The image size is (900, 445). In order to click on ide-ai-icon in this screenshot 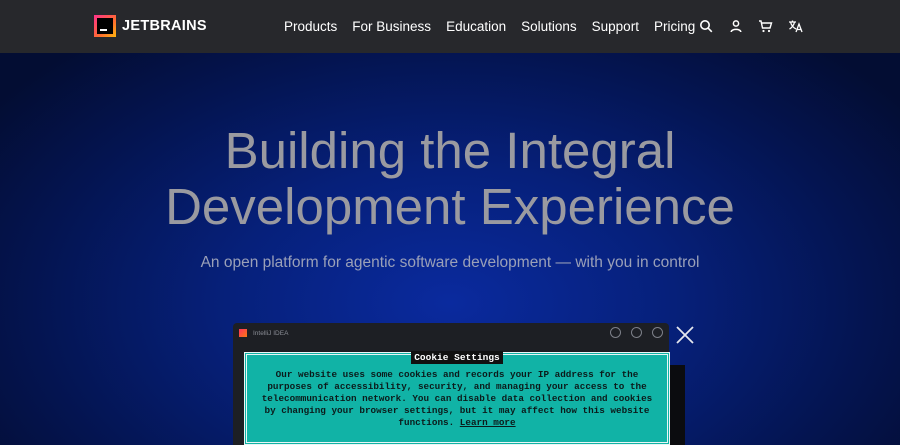, I will do `click(615, 332)`.